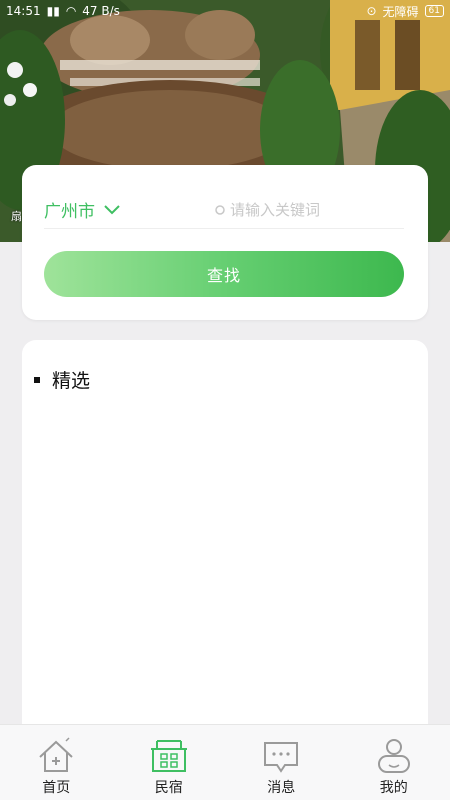 This screenshot has height=800, width=450. I want to click on tab-messages: 消息, so click(281, 761).